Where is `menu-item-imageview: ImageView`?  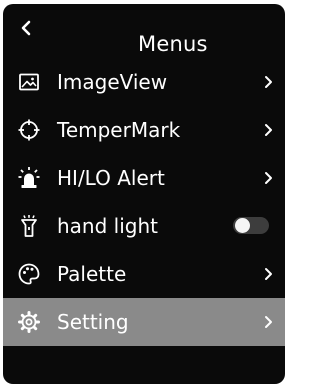
menu-item-imageview: ImageView is located at coordinates (144, 82).